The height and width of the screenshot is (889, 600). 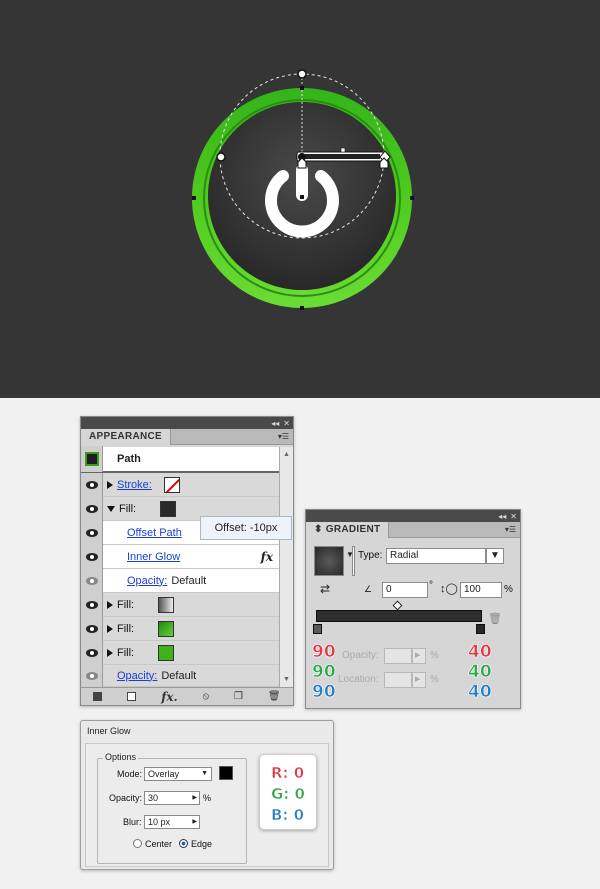 I want to click on percent-symbol: %, so click(x=508, y=589).